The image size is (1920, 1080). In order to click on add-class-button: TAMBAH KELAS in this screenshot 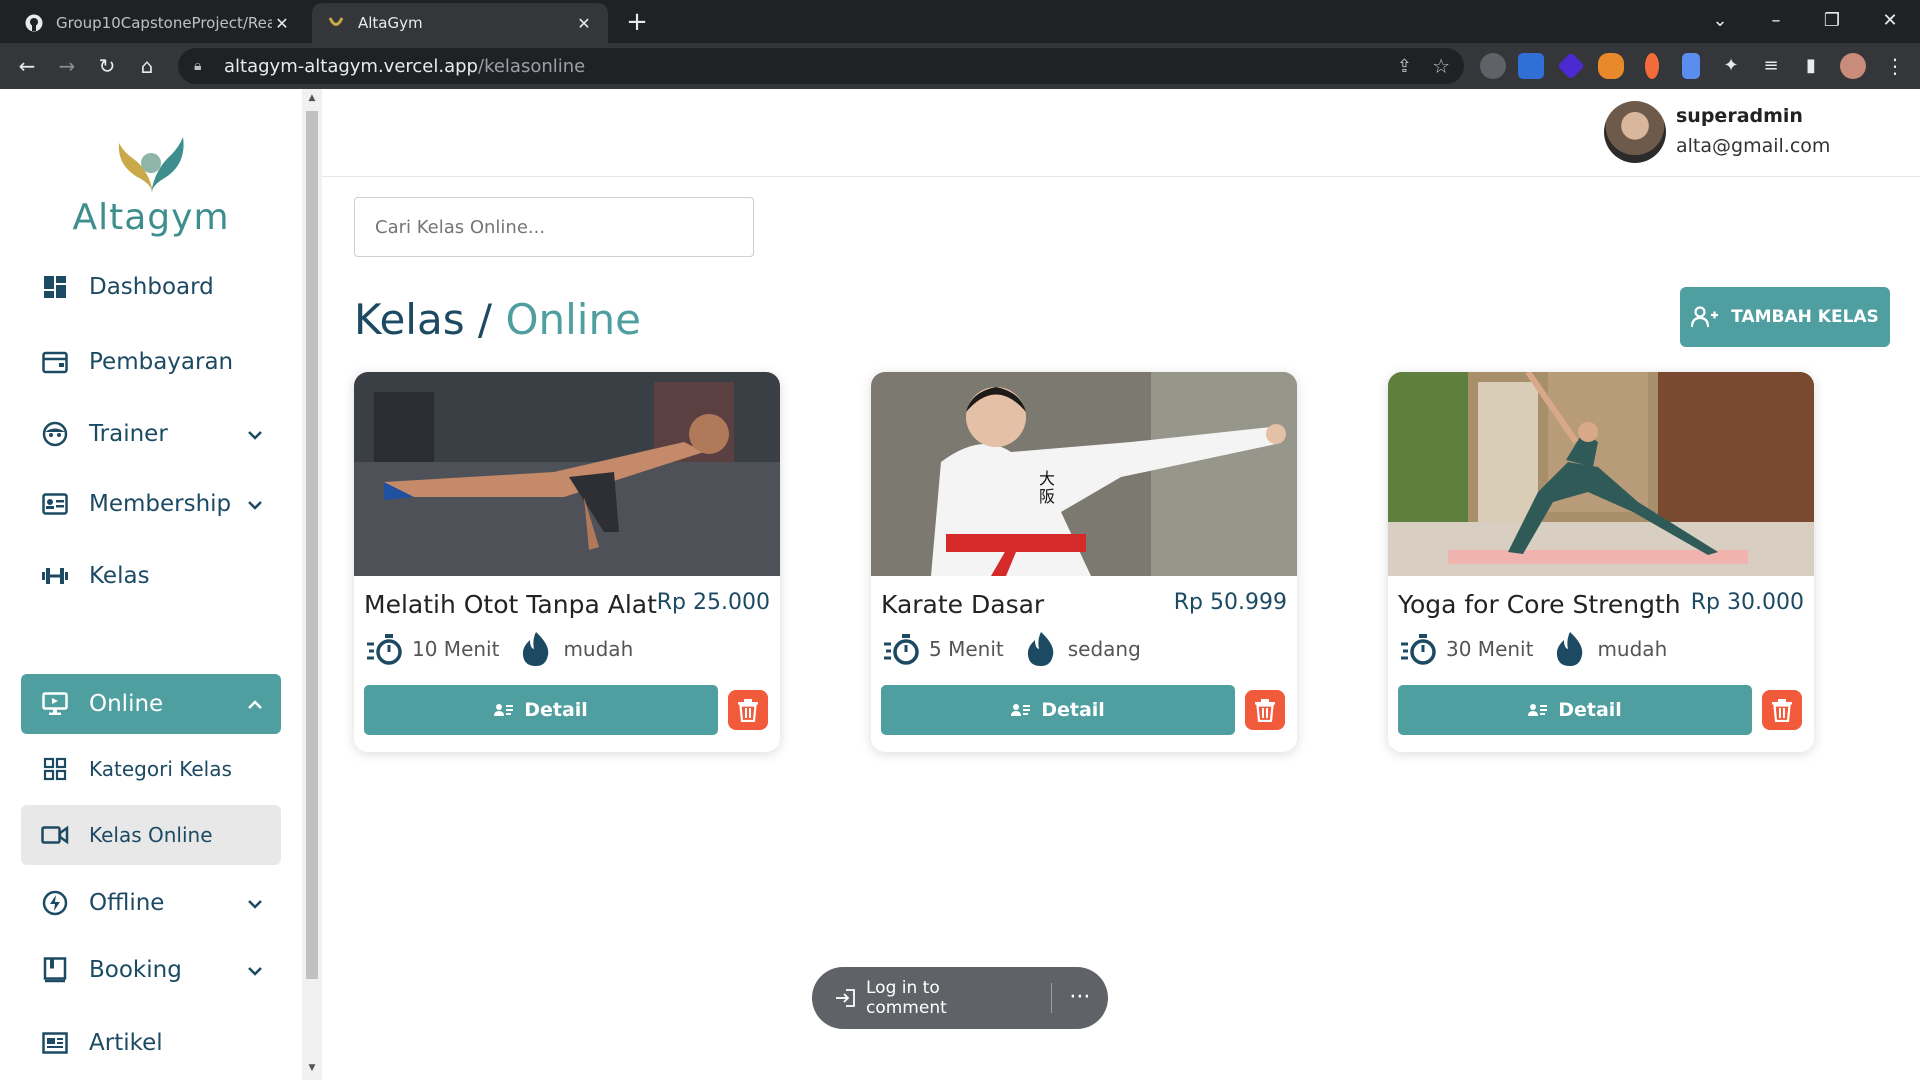, I will do `click(1785, 317)`.